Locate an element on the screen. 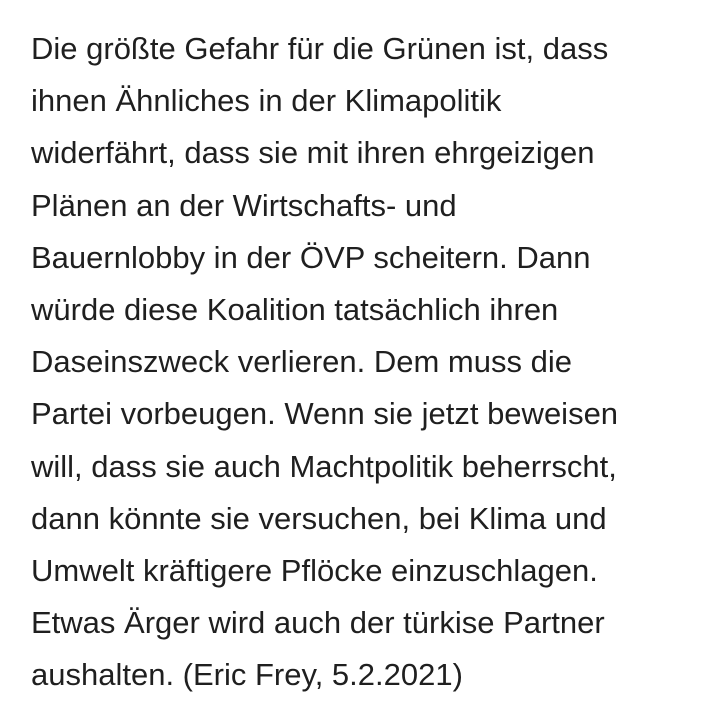 Image resolution: width=720 pixels, height=722 pixels. paragraph-line-2: ihnen Ähnliches in der Klimapolitik is located at coordinates (266, 101).